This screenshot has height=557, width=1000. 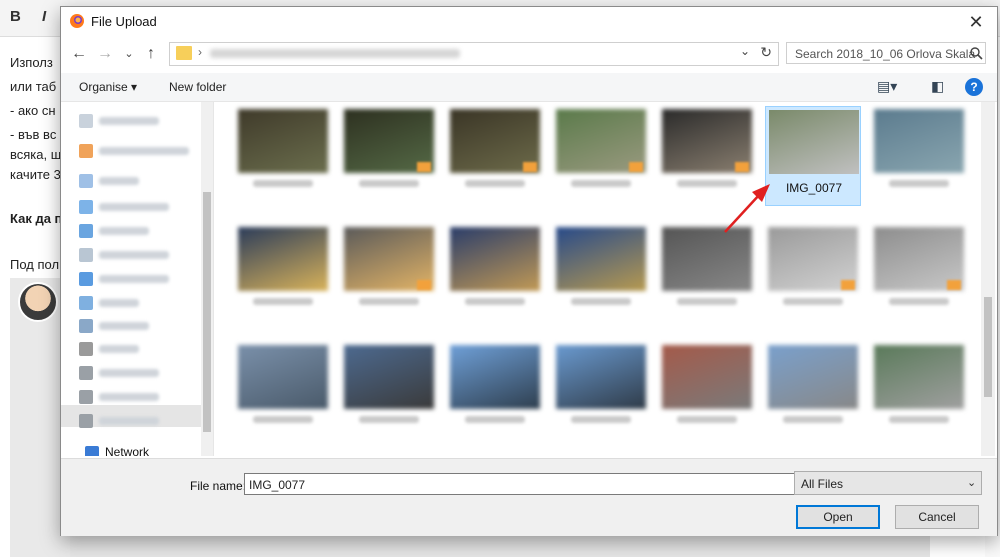 I want to click on recent-locations-icon: ⌄, so click(x=129, y=54).